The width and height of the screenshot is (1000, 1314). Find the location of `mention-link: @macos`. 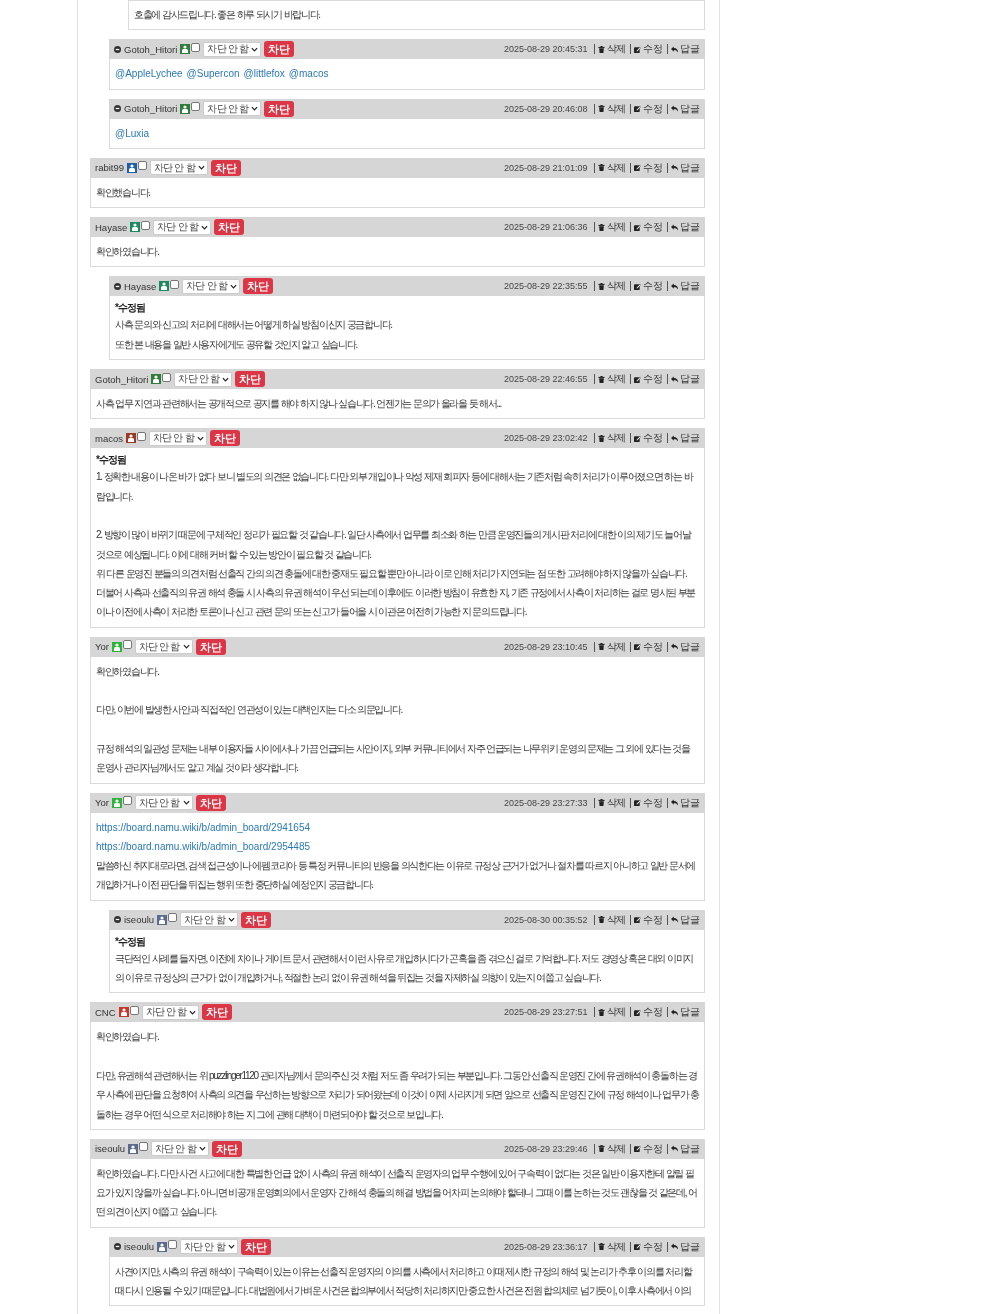

mention-link: @macos is located at coordinates (308, 74).